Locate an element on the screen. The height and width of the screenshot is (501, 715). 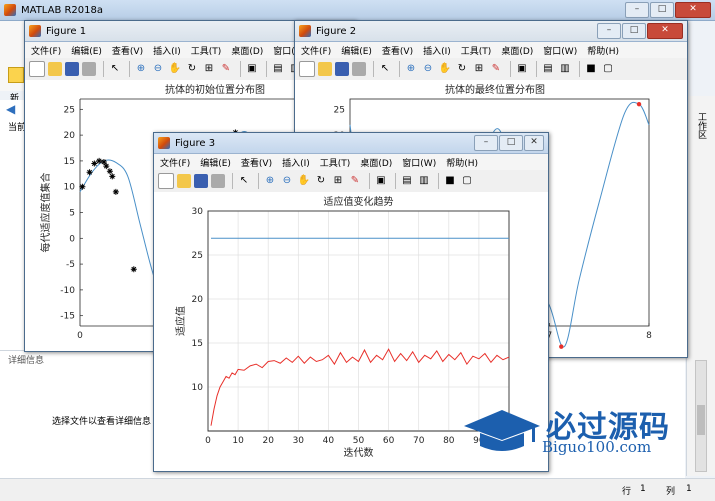
figure1-title: Figure 1 is located at coordinates (66, 31).